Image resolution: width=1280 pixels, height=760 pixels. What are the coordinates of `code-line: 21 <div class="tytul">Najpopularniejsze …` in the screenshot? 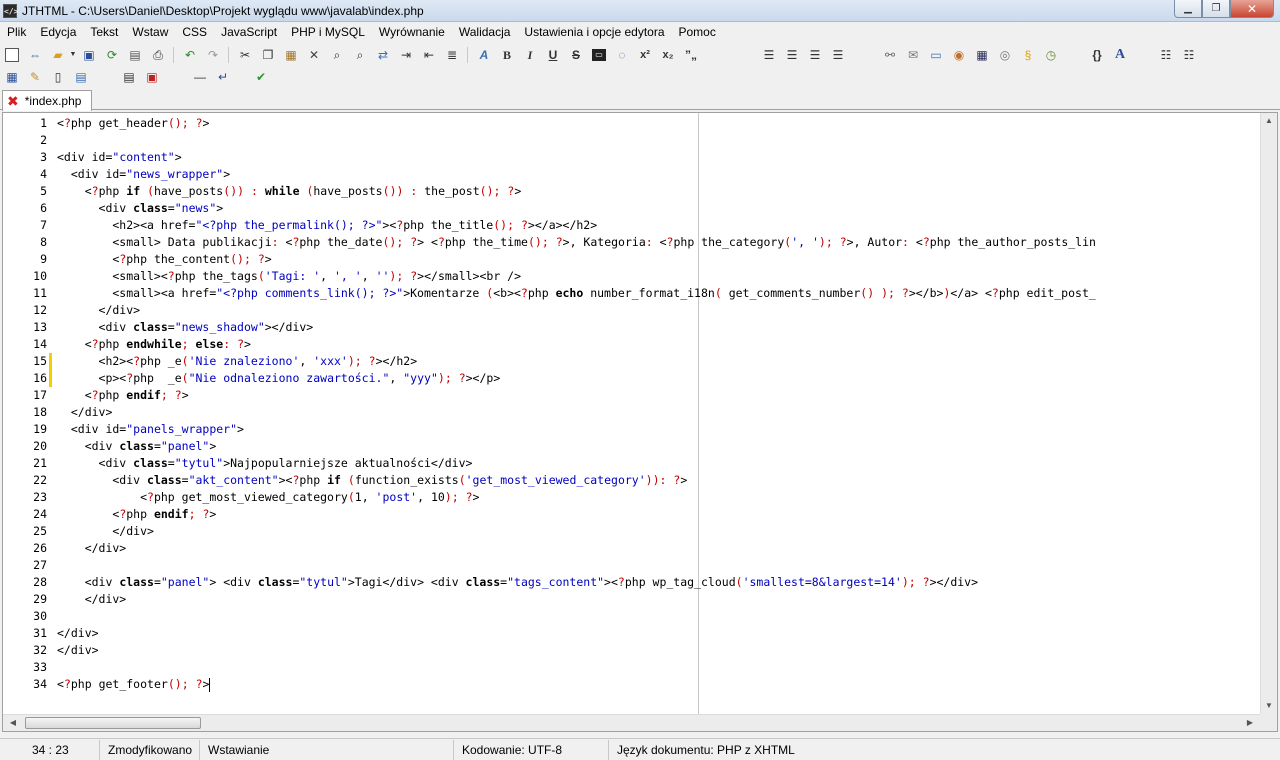 It's located at (631, 463).